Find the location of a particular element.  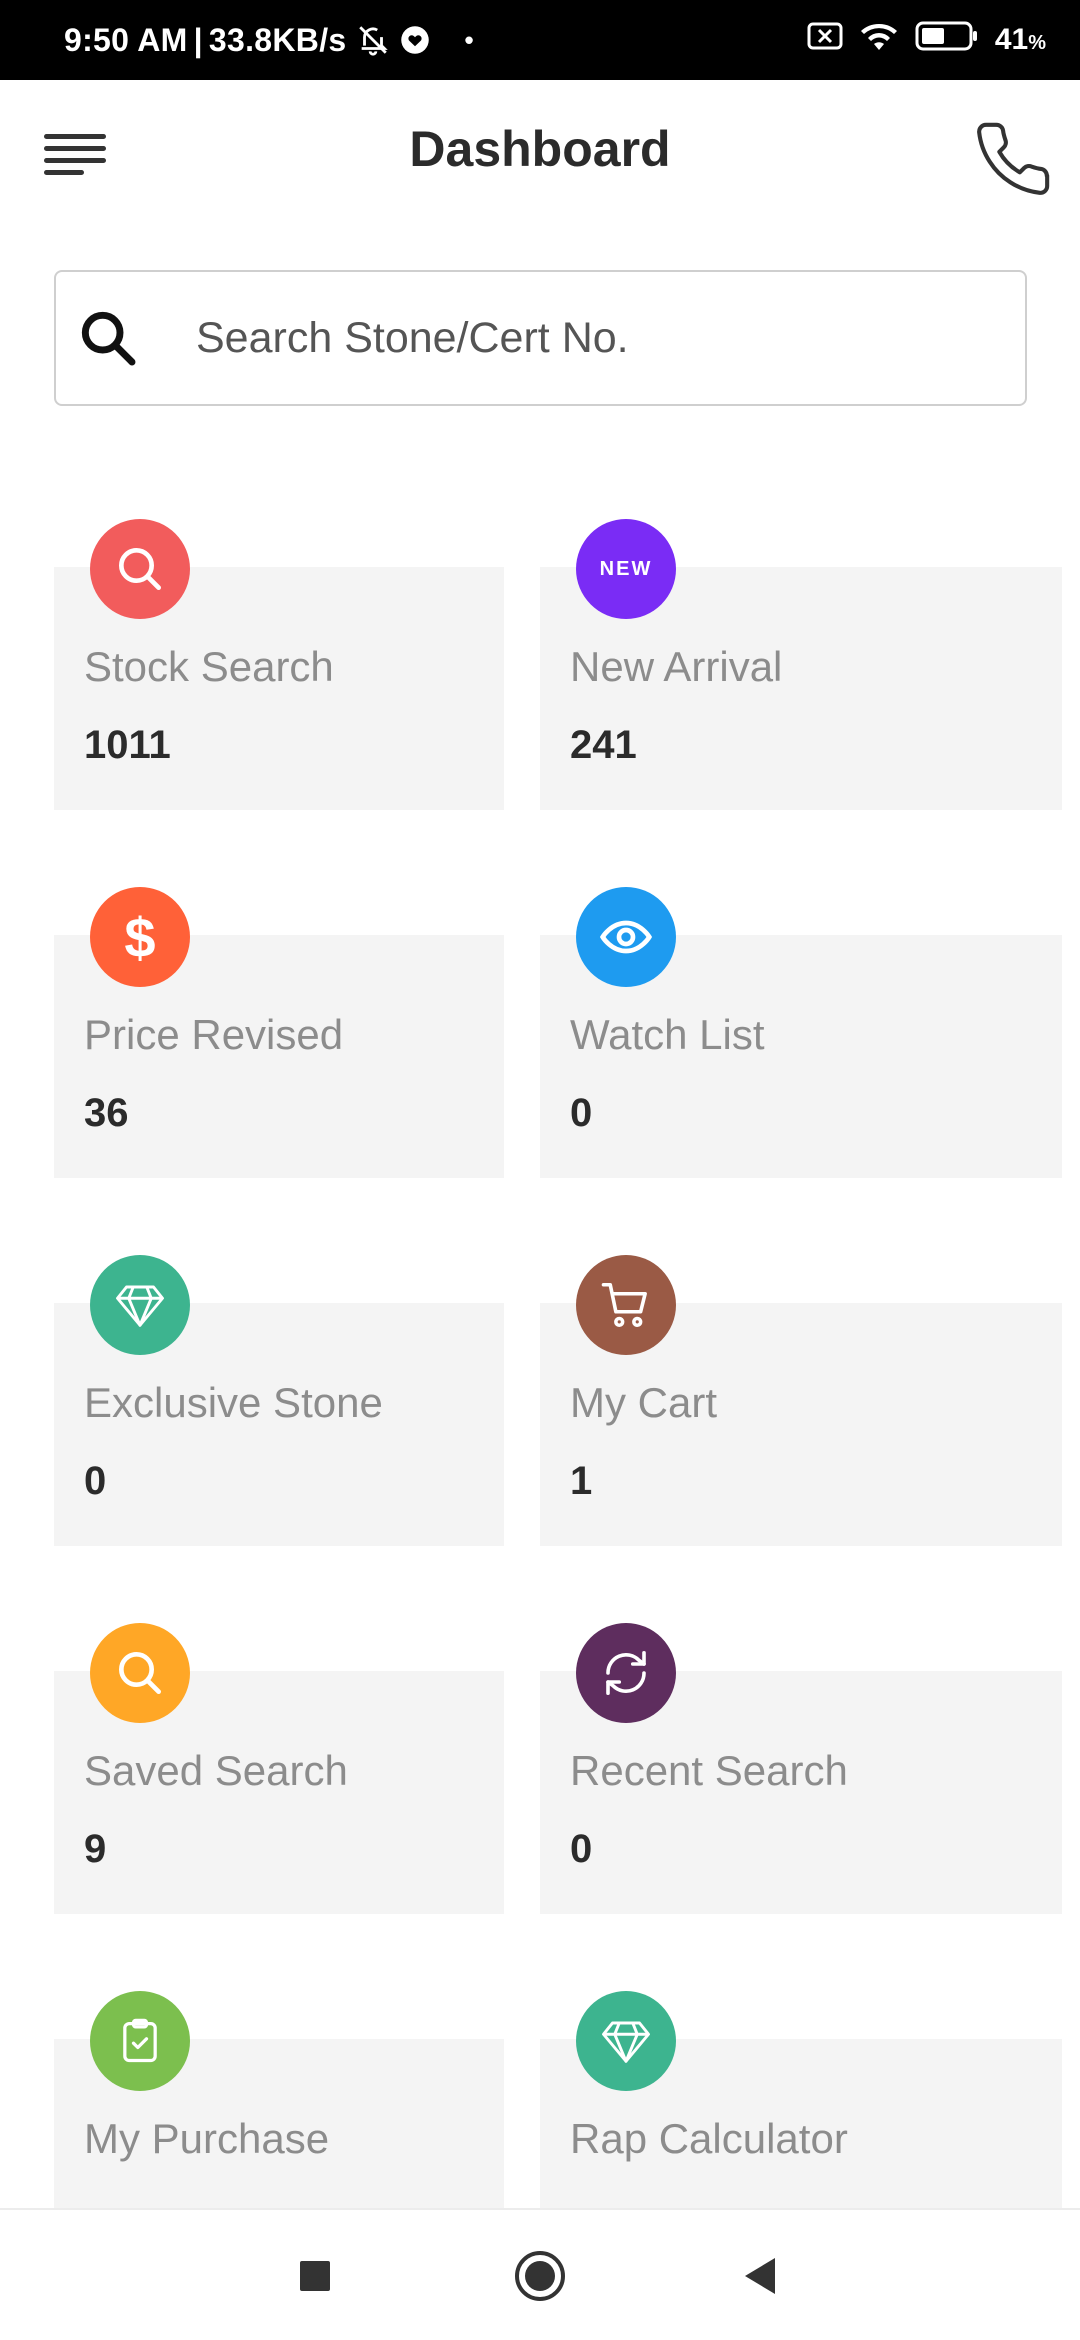

card-count: 9 is located at coordinates (95, 1849).